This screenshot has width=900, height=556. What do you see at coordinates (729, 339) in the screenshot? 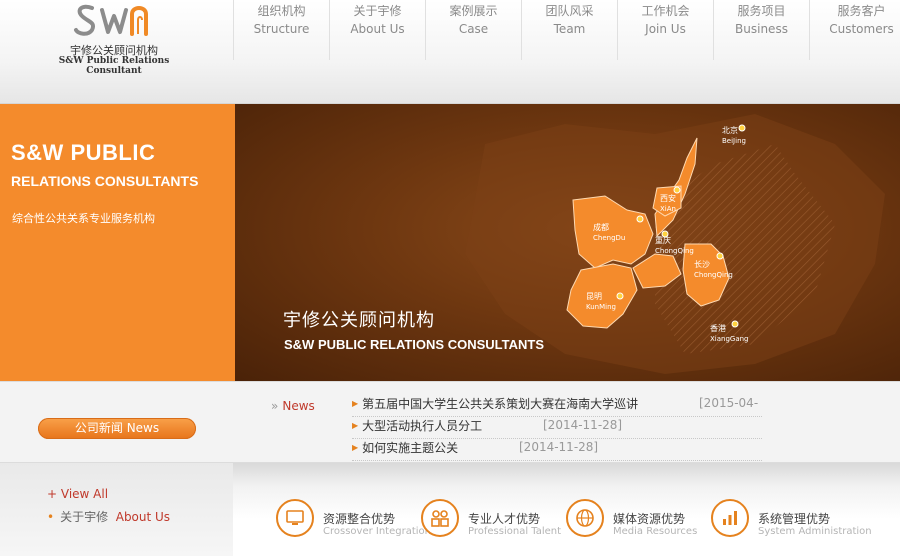
I see `city-en: XiangGang` at bounding box center [729, 339].